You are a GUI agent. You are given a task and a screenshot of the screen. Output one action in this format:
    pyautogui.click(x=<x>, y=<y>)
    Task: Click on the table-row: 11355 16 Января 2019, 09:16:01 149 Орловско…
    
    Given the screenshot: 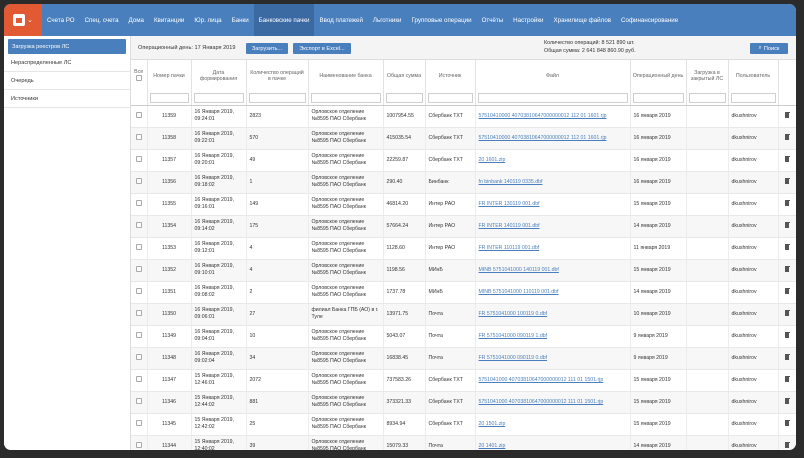 What is the action you would take?
    pyautogui.click(x=463, y=204)
    